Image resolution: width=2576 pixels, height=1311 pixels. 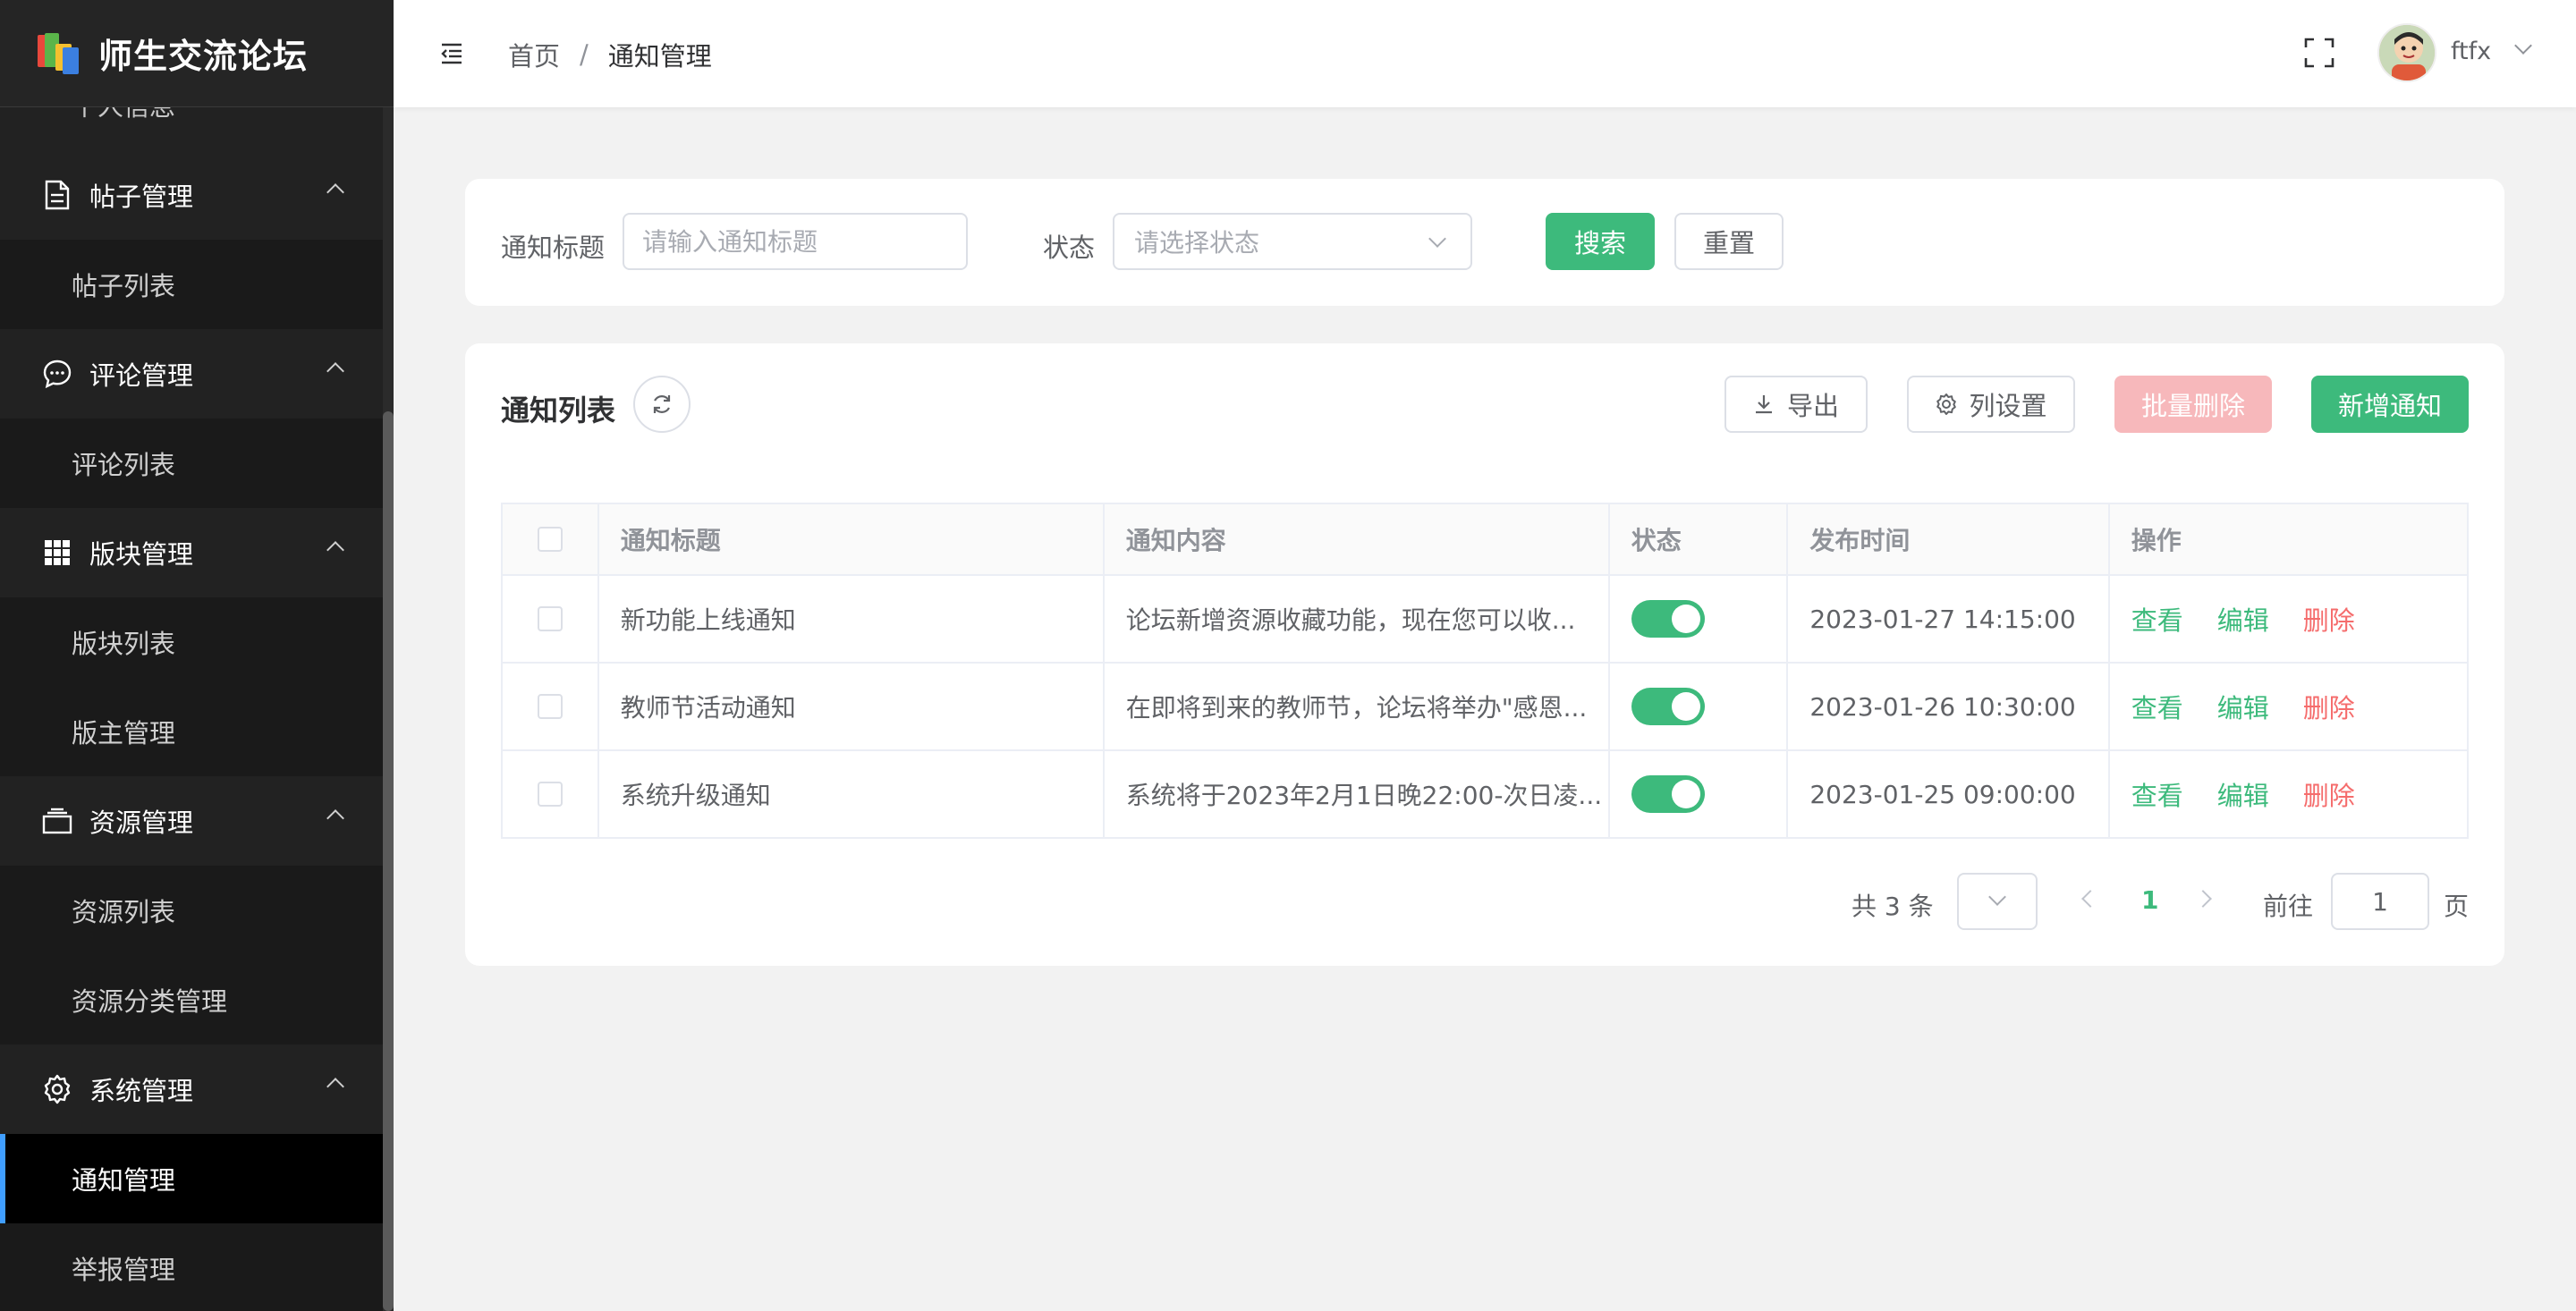 What do you see at coordinates (191, 642) in the screenshot?
I see `sidebar-item-board-list: 版块列表` at bounding box center [191, 642].